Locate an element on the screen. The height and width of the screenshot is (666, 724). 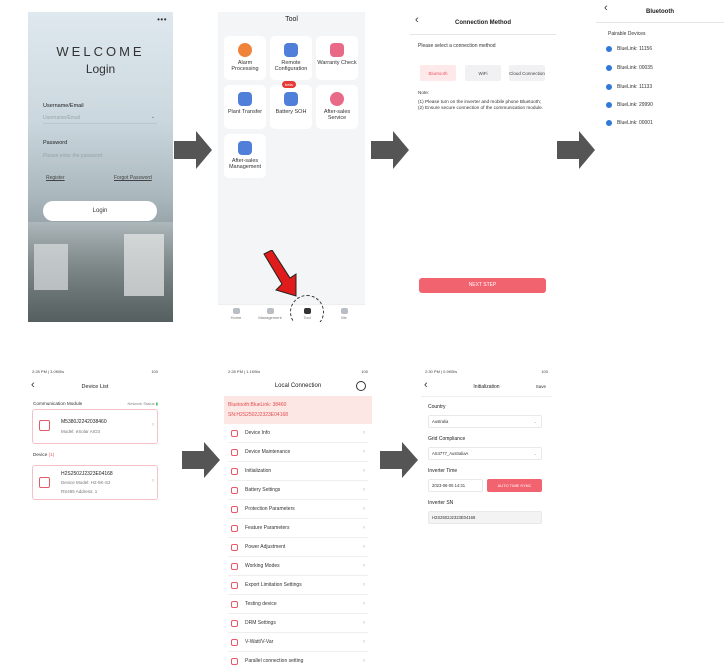
grid-compliance-select: AS4777_AustraliaA ⌄ is located at coordinates (485, 453).